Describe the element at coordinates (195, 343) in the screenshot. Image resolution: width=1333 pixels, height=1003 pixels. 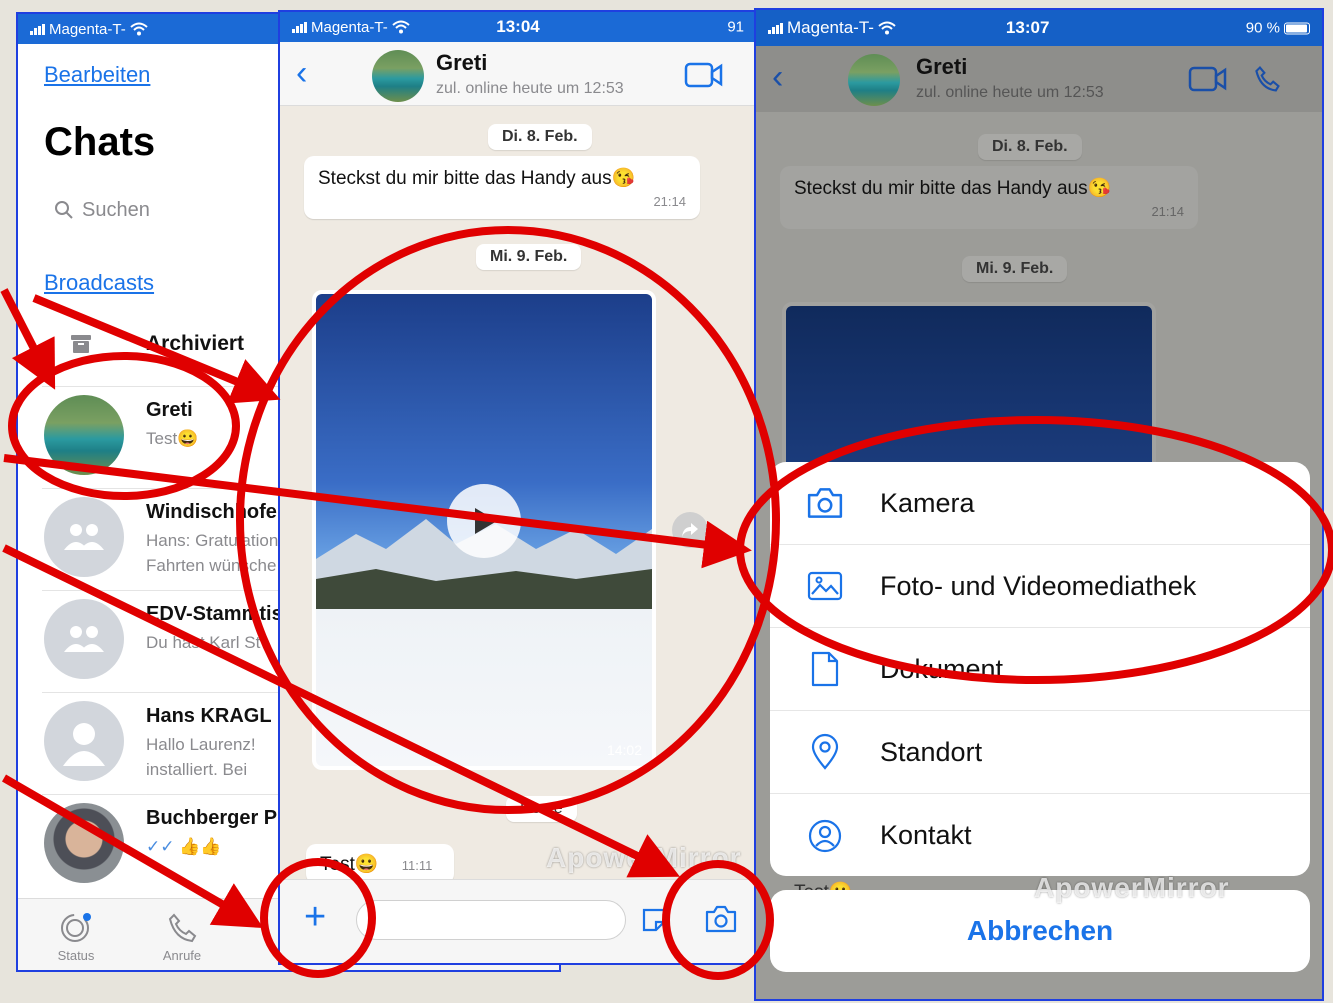
I see `archived-label: Archiviert` at that location.